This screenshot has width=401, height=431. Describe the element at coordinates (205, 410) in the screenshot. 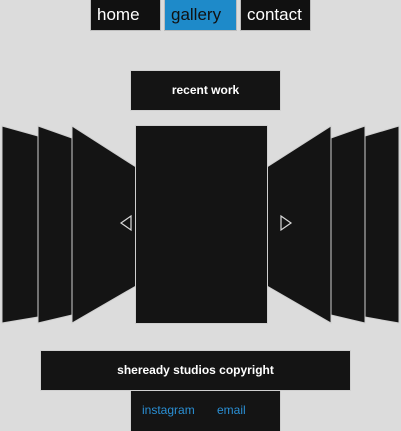

I see `footer-links: instagram email` at that location.